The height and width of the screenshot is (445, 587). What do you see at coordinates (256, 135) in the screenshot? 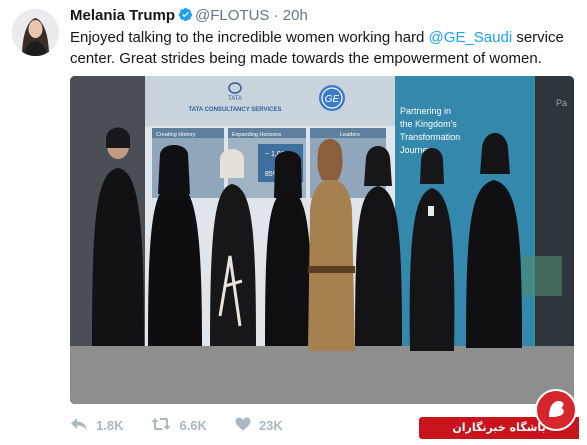
I see `panel-2-title: Expanding Horizons` at bounding box center [256, 135].